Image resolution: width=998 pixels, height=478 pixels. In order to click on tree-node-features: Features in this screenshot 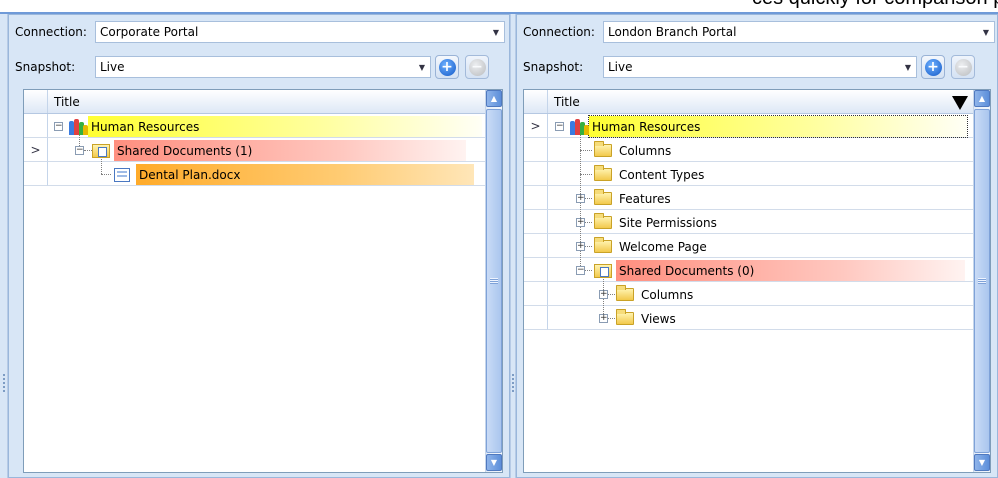, I will do `click(634, 198)`.